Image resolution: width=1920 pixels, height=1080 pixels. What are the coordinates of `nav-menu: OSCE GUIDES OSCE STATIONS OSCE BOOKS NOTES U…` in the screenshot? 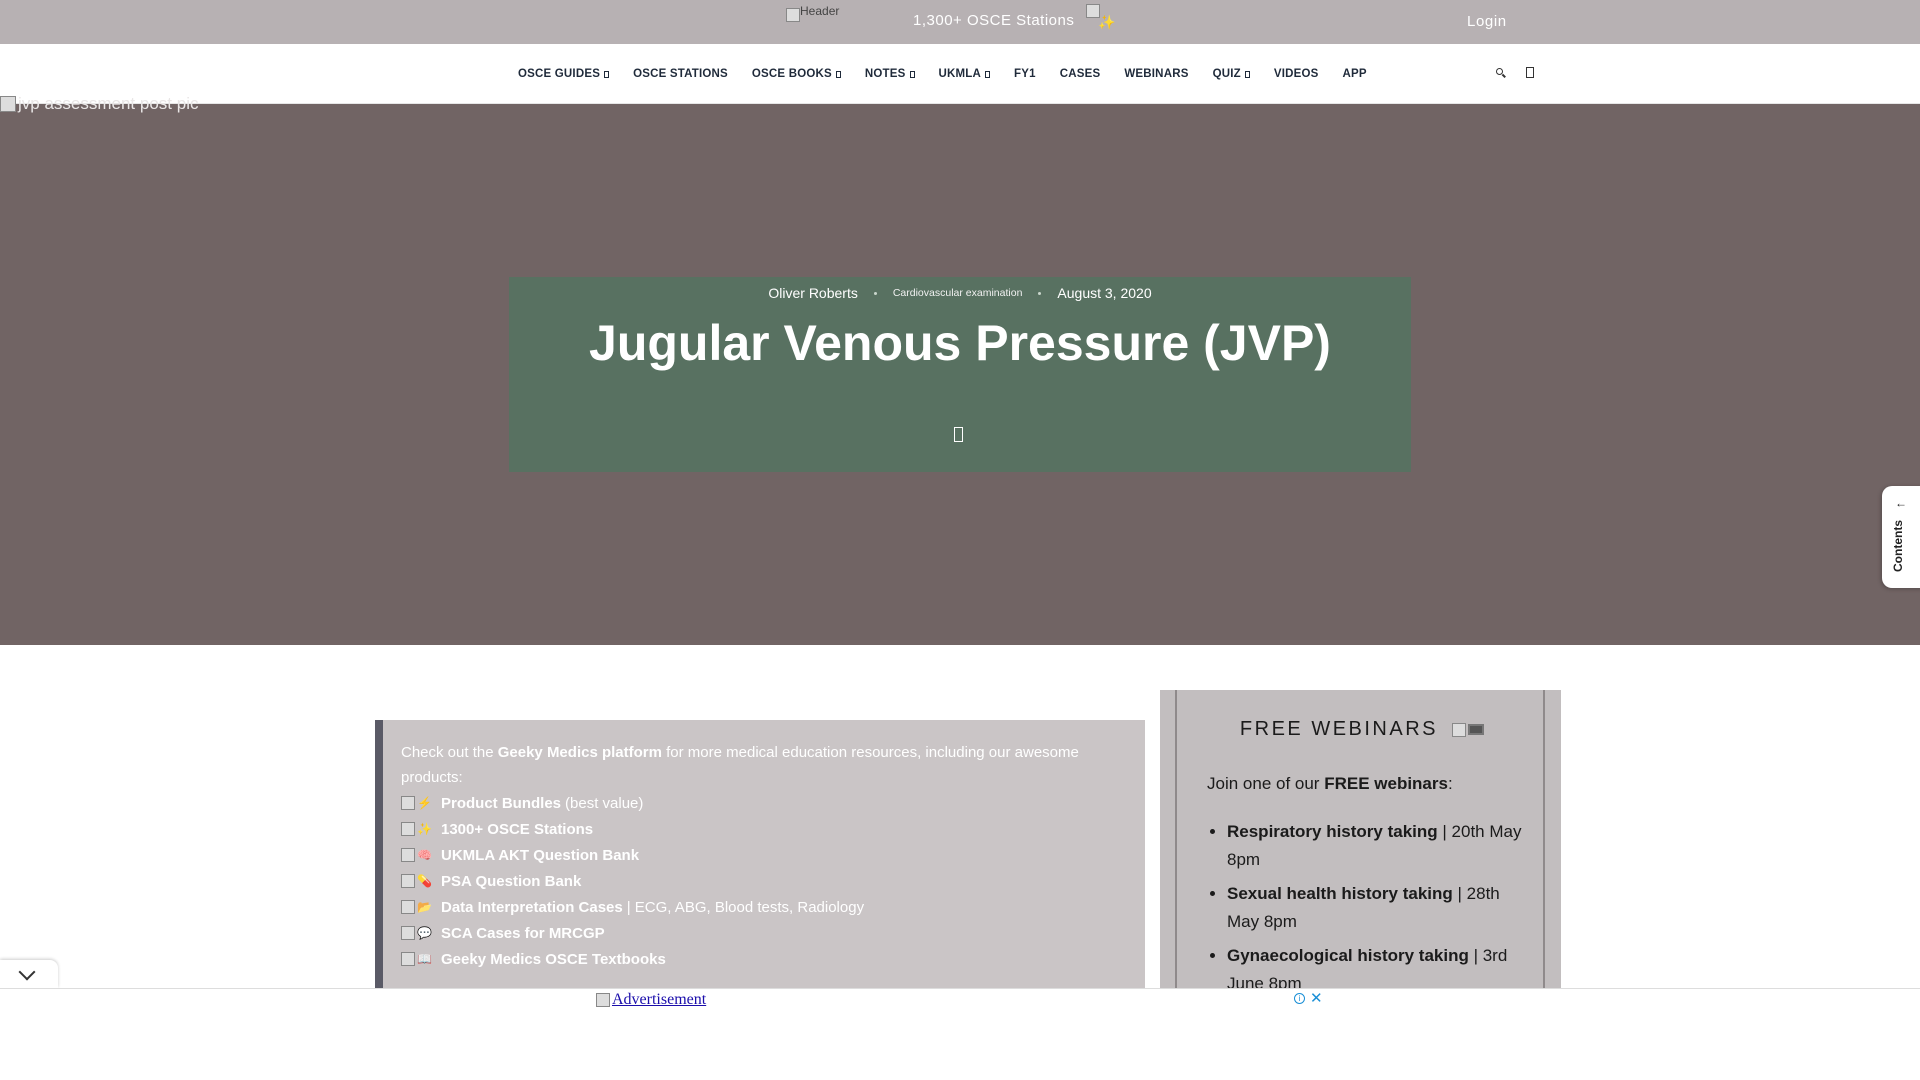 It's located at (954, 74).